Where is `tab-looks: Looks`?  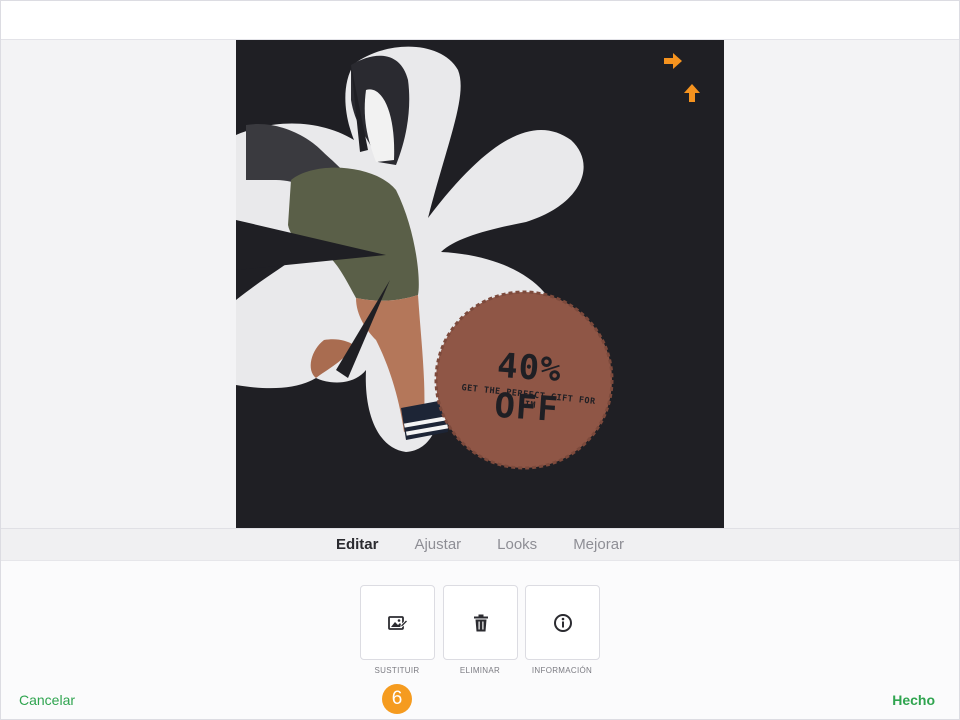 tab-looks: Looks is located at coordinates (517, 544).